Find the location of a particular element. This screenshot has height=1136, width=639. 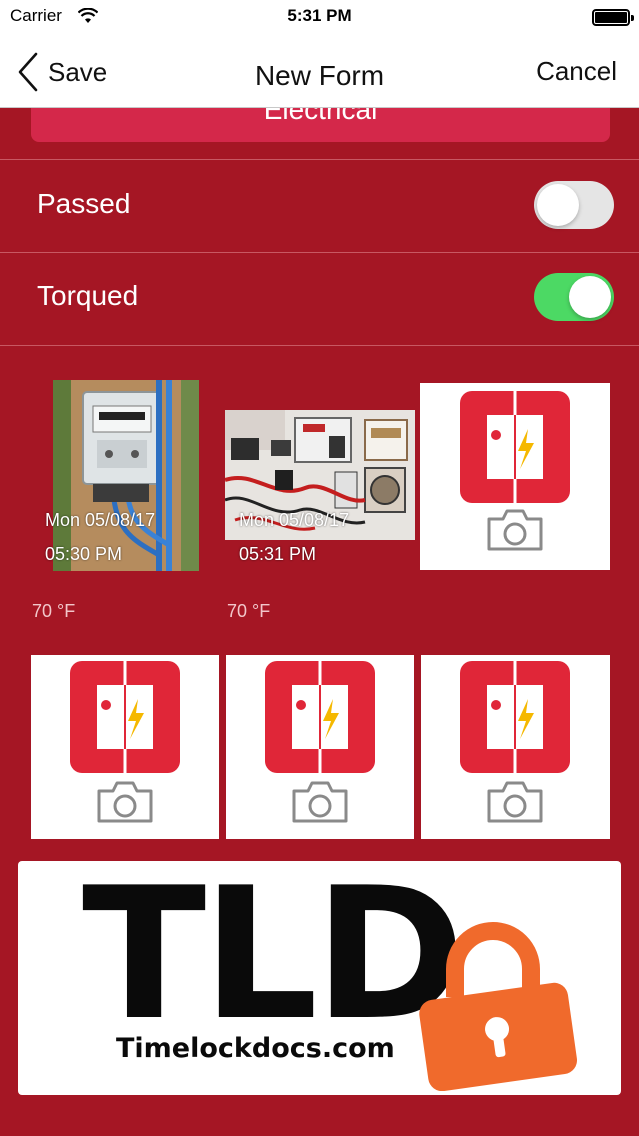

status-bar: Carrier 5:31 PM is located at coordinates (319, 18).